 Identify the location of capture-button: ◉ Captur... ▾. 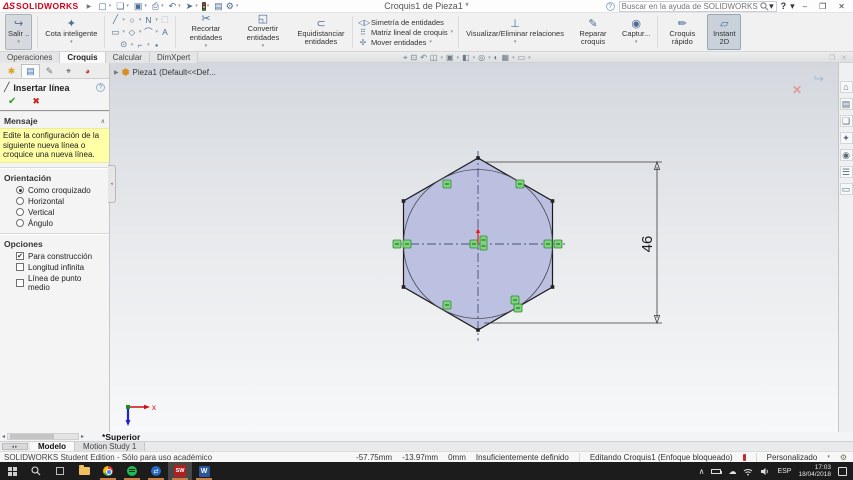
(636, 32).